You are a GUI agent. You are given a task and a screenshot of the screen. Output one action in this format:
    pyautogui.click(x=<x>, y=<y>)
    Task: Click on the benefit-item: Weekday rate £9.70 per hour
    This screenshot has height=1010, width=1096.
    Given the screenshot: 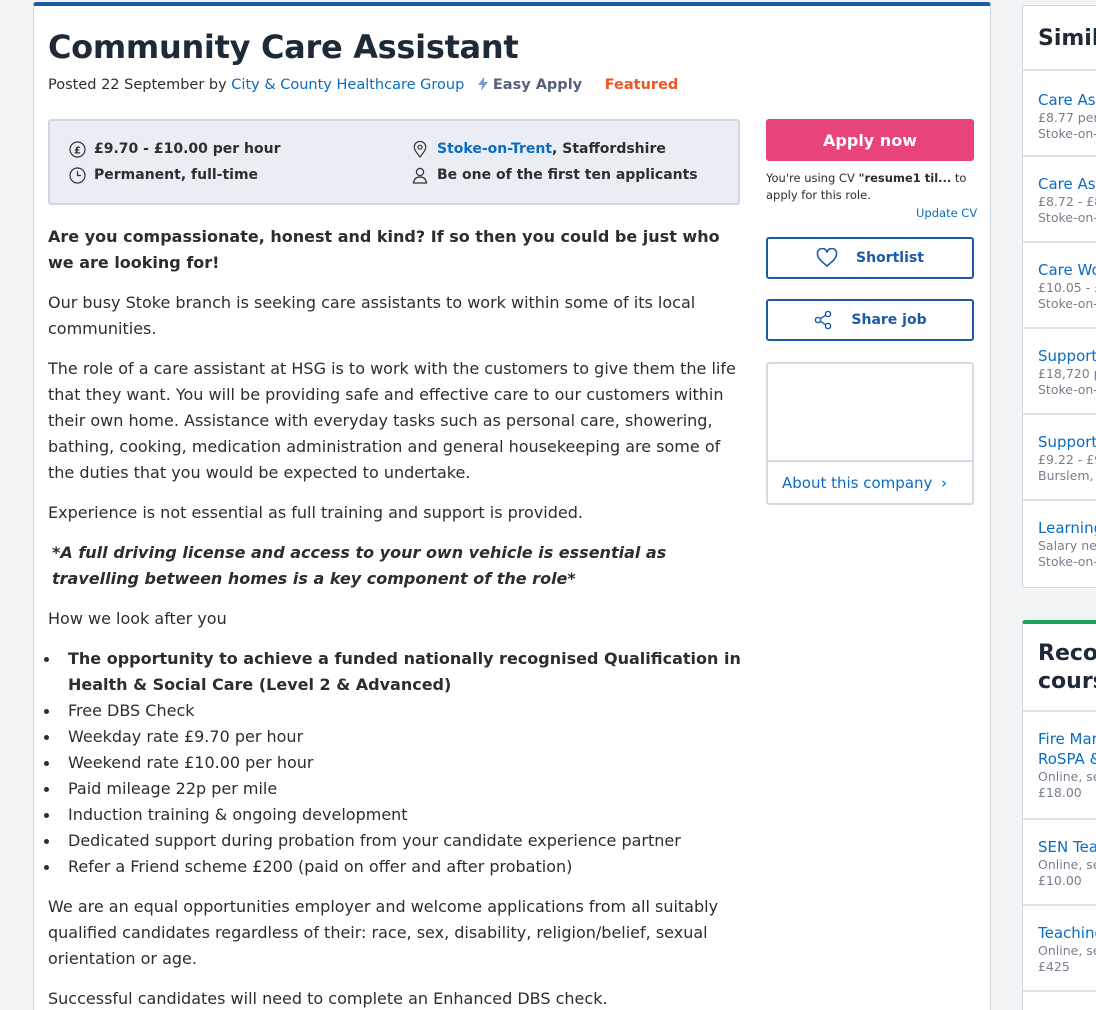 What is the action you would take?
    pyautogui.click(x=393, y=737)
    